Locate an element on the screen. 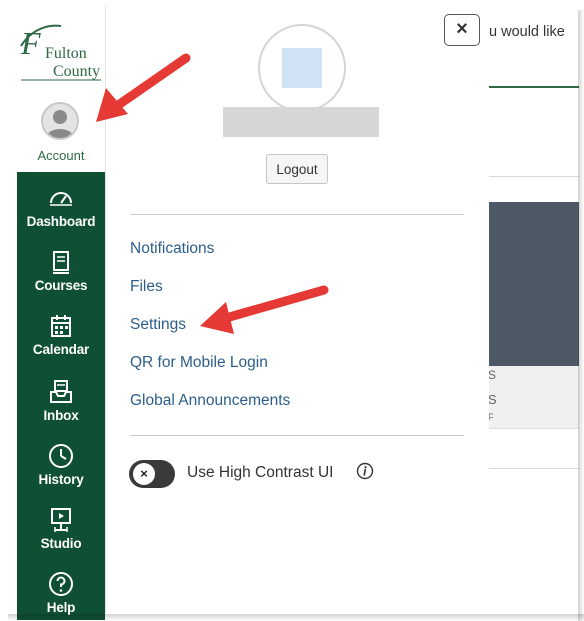  profile-avatar is located at coordinates (302, 68).